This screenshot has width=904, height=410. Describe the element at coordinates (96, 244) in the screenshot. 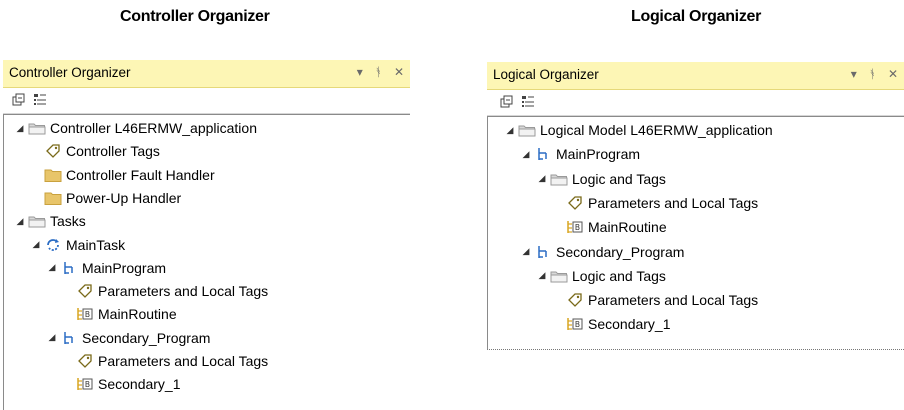

I see `tree-item-label: MainTask` at that location.